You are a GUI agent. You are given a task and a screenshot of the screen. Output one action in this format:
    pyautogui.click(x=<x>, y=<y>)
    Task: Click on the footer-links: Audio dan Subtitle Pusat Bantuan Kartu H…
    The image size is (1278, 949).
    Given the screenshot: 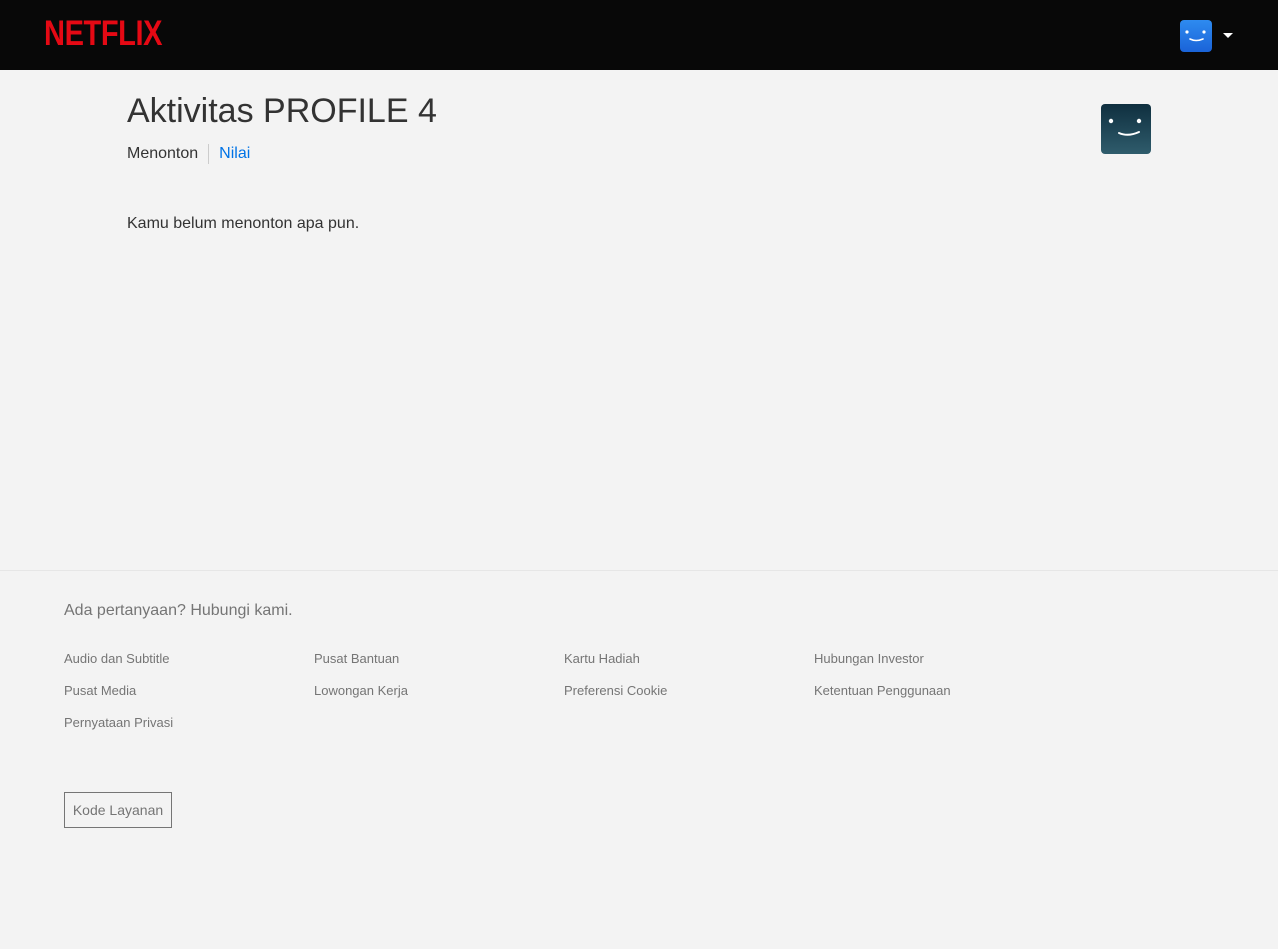 What is the action you would take?
    pyautogui.click(x=564, y=691)
    